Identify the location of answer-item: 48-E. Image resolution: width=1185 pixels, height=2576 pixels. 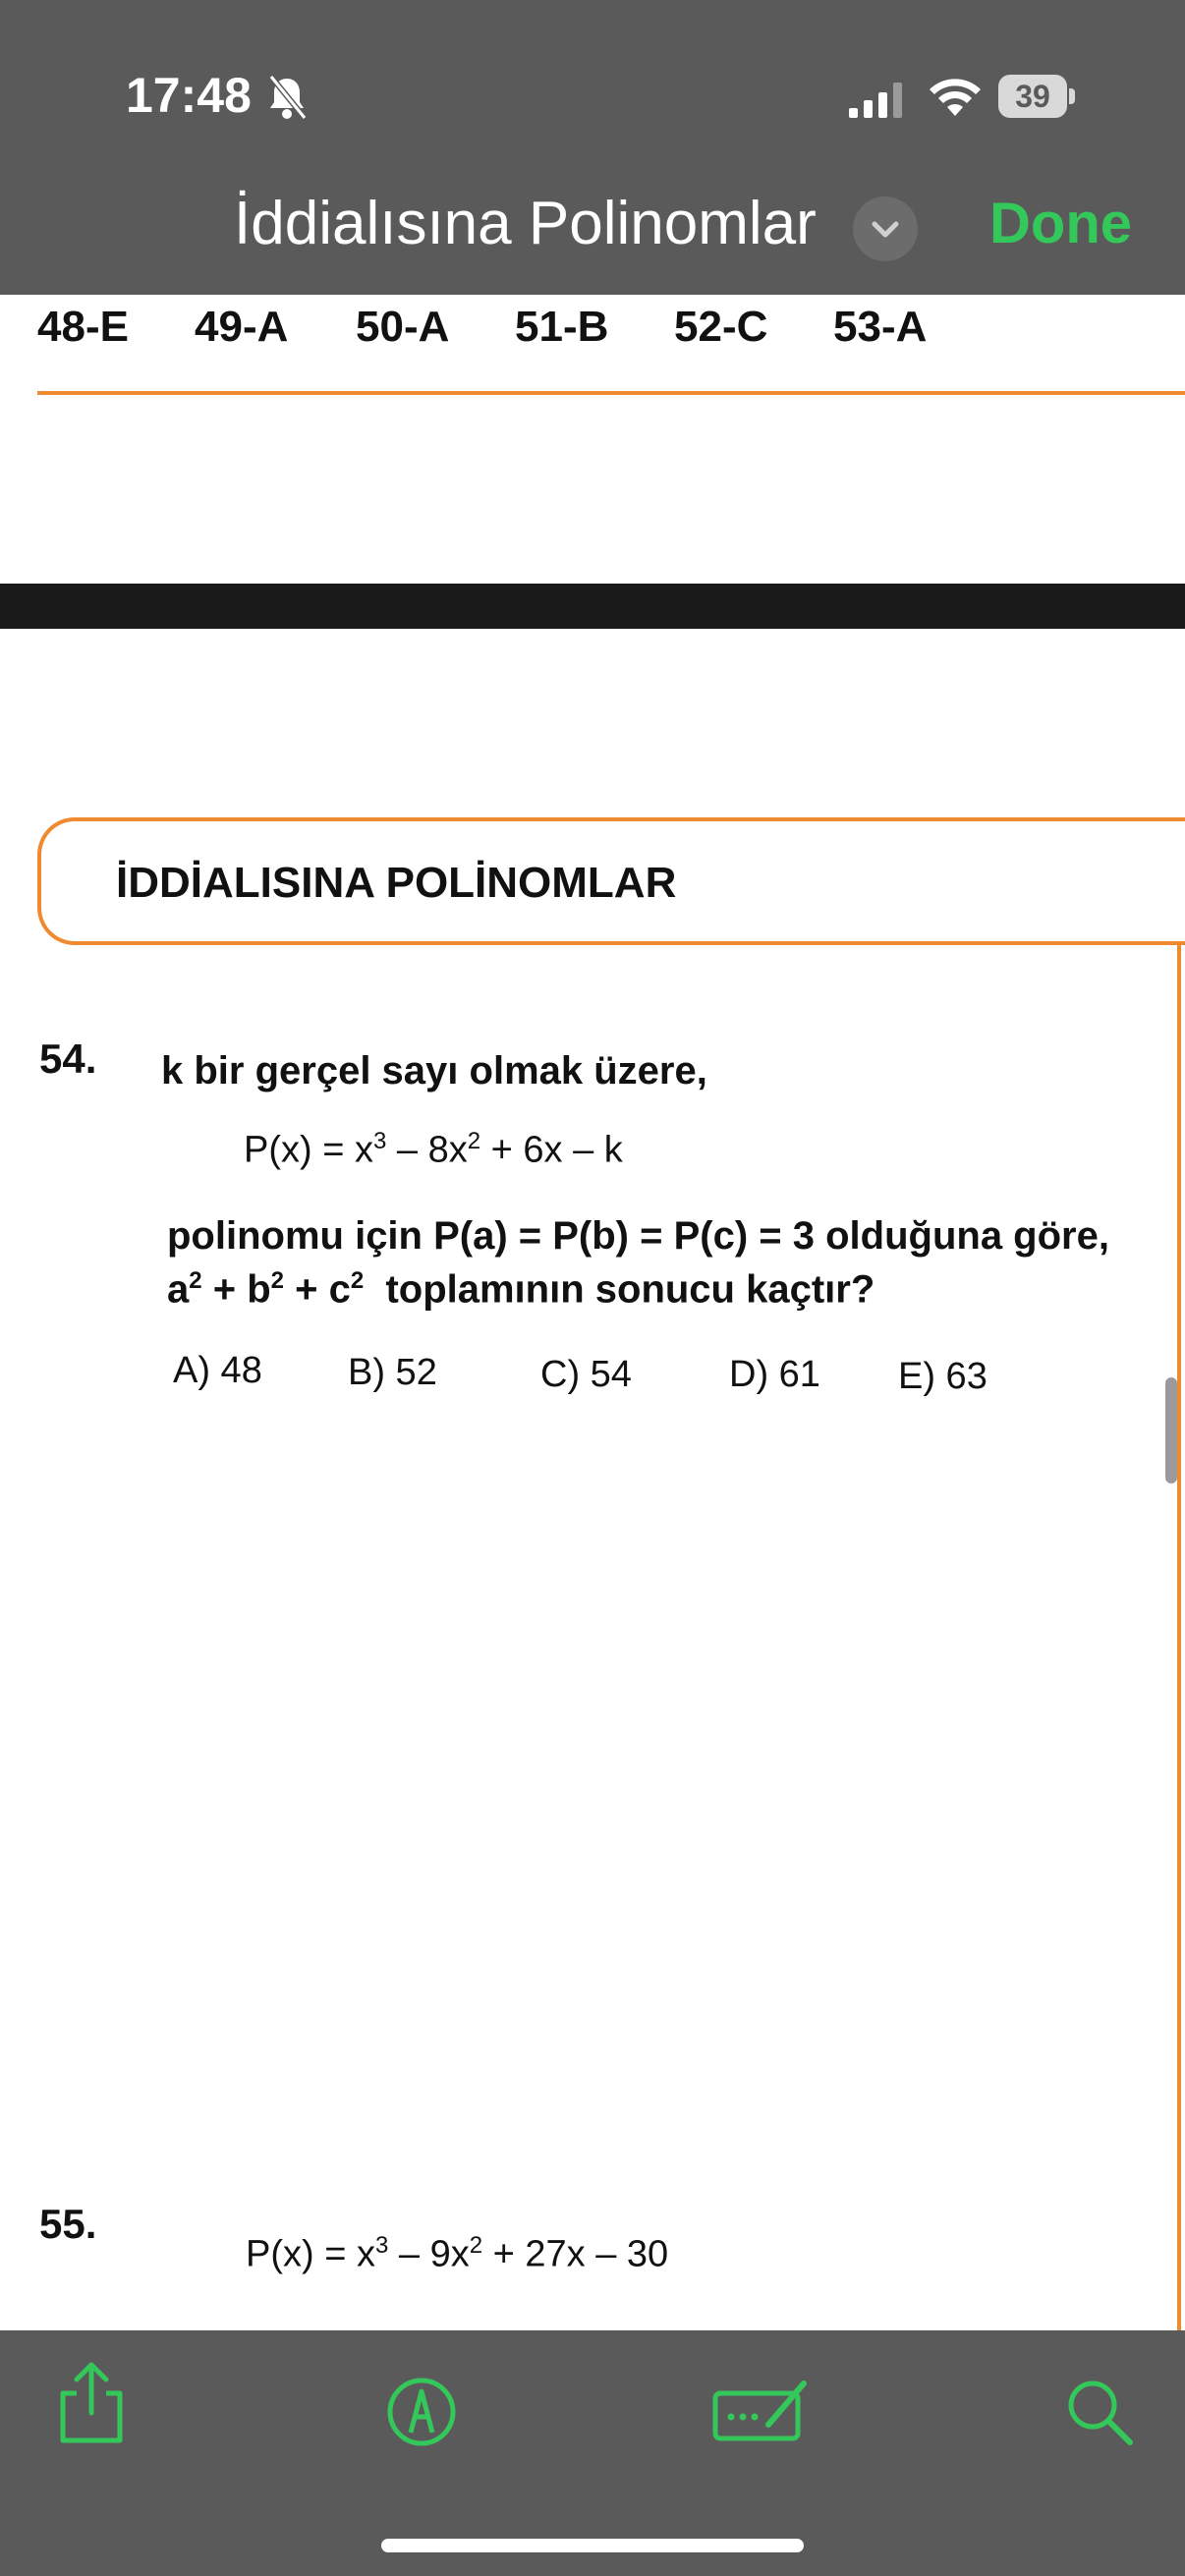
(83, 327).